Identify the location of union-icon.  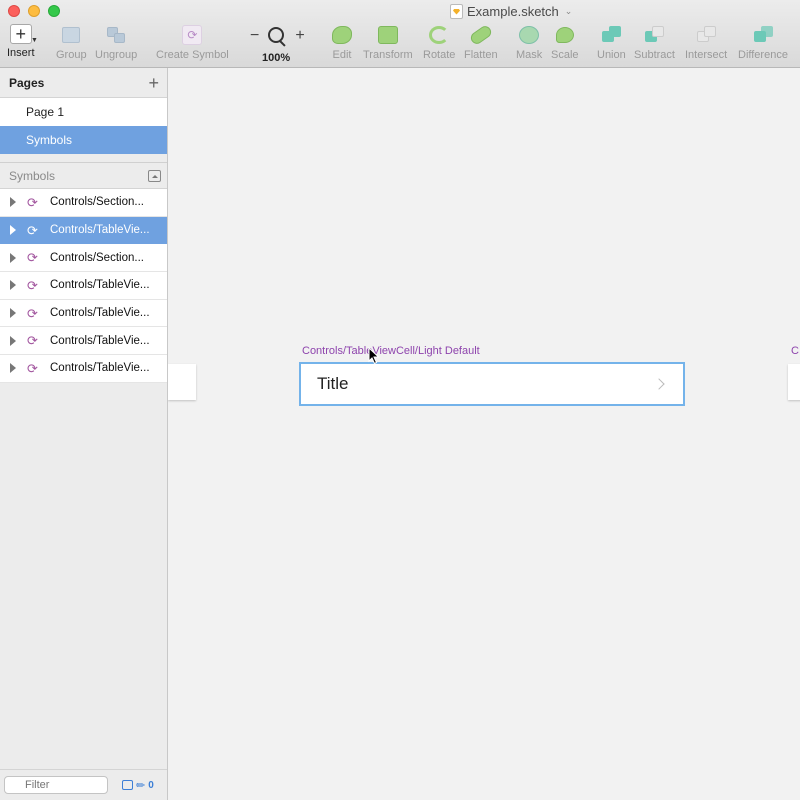
(611, 35).